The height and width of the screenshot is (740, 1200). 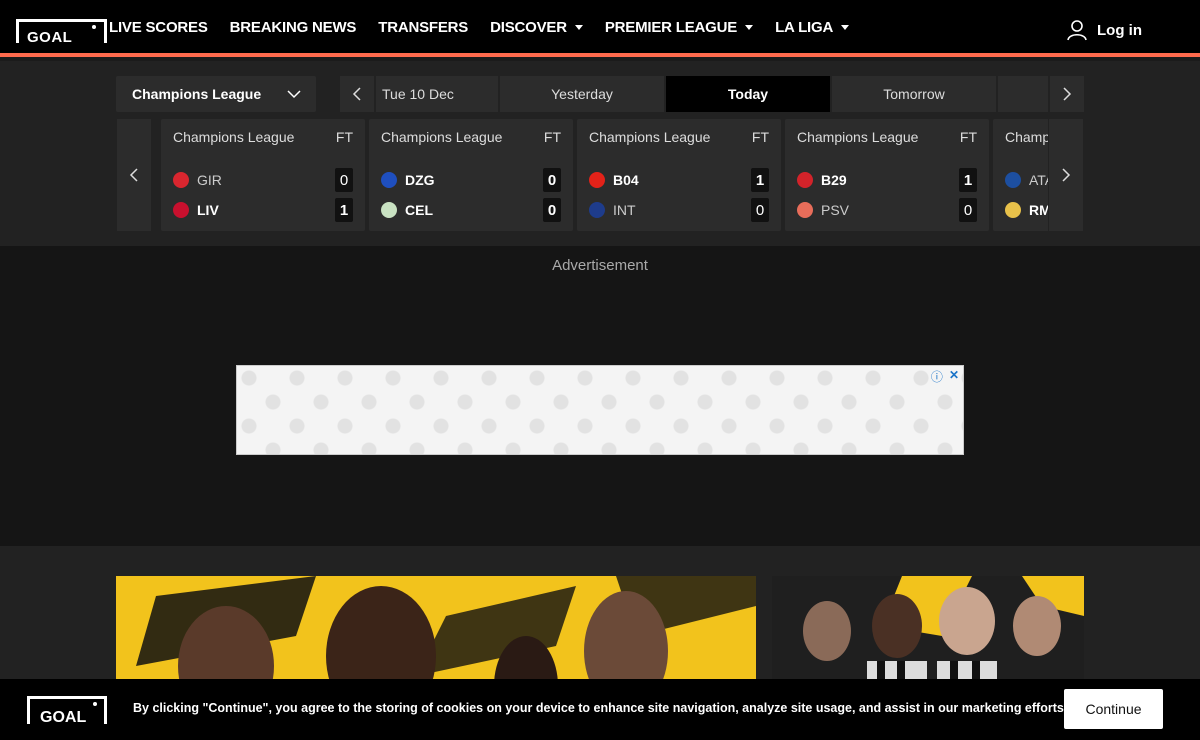 I want to click on nav-item-live-scores: LIVE SCORES, so click(x=158, y=27).